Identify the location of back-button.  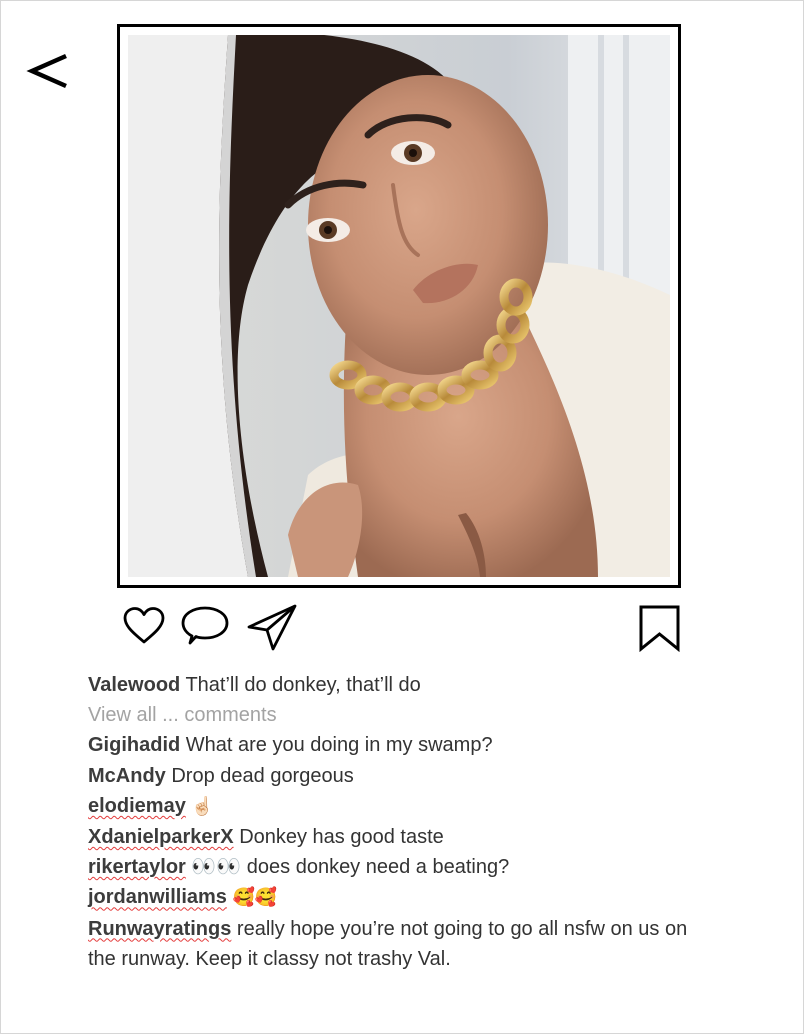
(49, 71).